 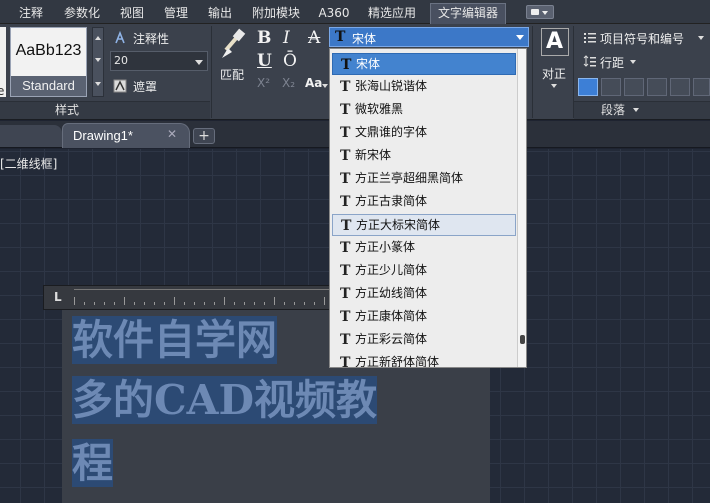 I want to click on font-option: T 方正兰亭超细黑简体, so click(x=424, y=179).